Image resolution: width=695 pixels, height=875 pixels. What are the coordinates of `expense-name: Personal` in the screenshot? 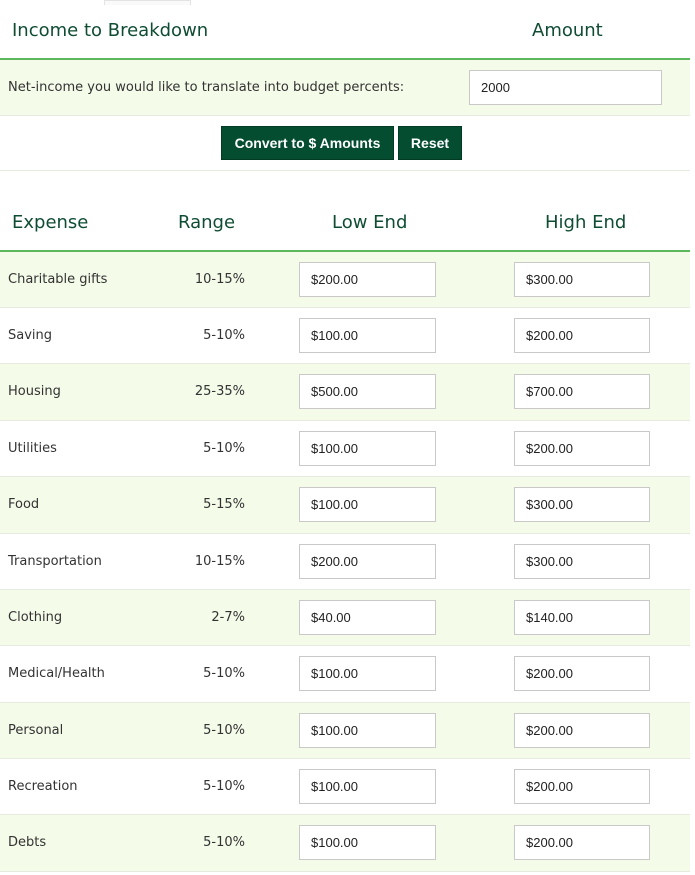 It's located at (36, 730).